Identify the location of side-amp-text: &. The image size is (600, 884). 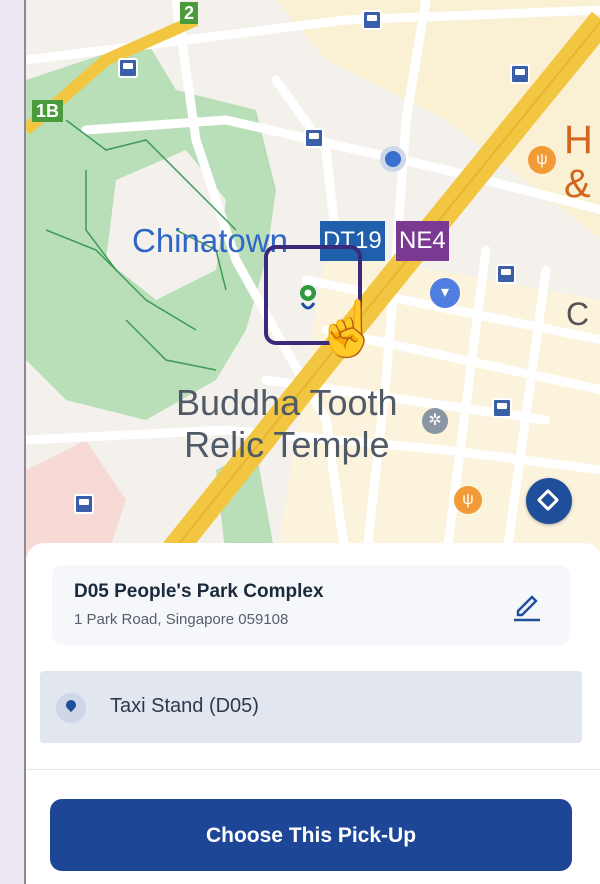
(577, 184).